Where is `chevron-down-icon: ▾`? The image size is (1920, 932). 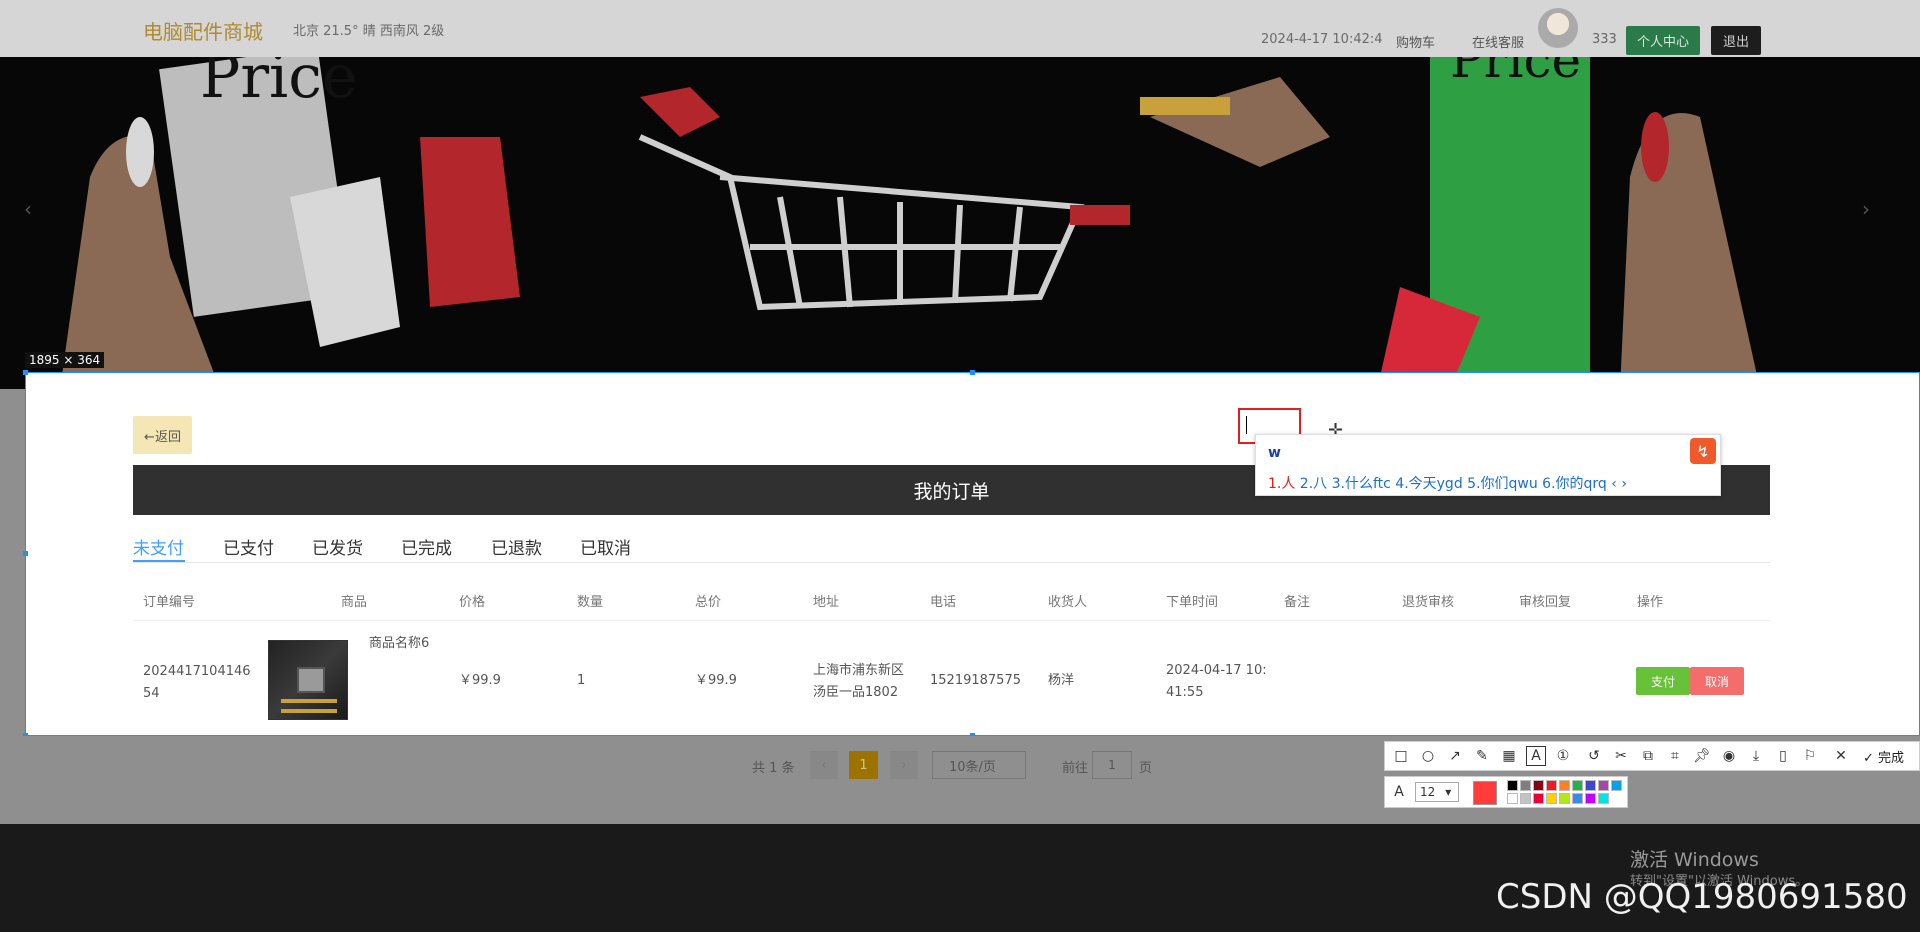
chevron-down-icon: ▾ is located at coordinates (1448, 792).